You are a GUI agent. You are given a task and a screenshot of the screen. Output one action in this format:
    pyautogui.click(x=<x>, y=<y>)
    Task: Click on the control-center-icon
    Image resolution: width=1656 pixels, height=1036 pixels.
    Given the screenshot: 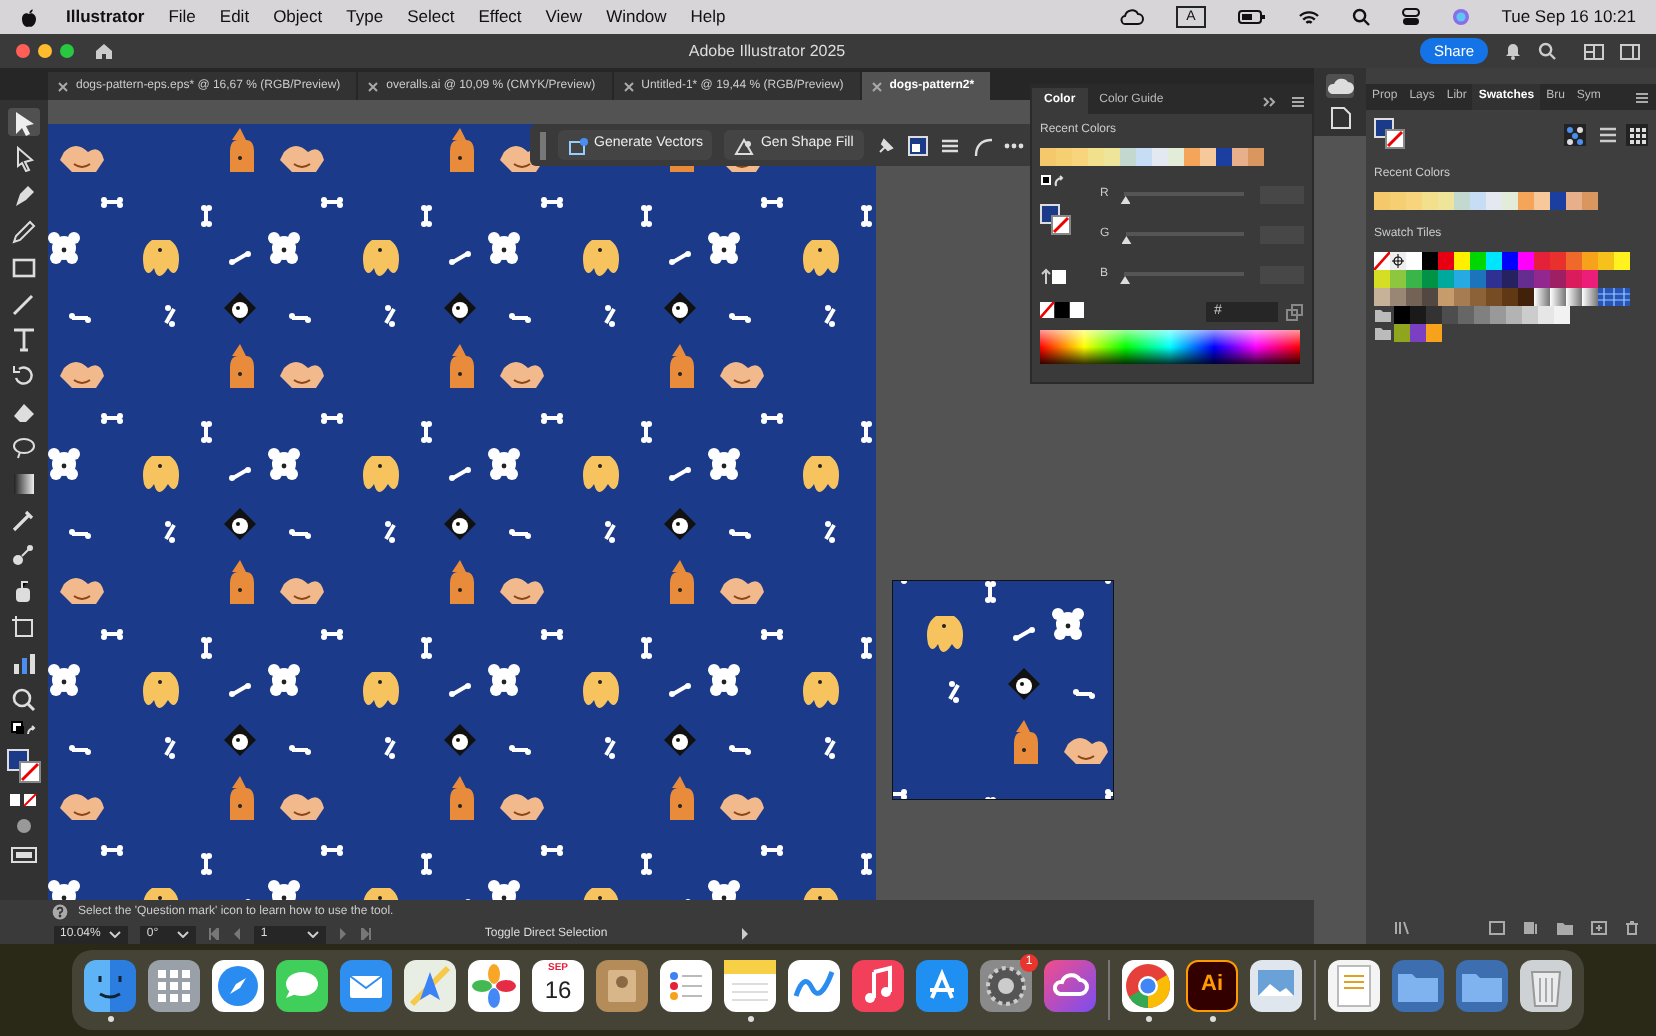 What is the action you would take?
    pyautogui.click(x=1410, y=17)
    